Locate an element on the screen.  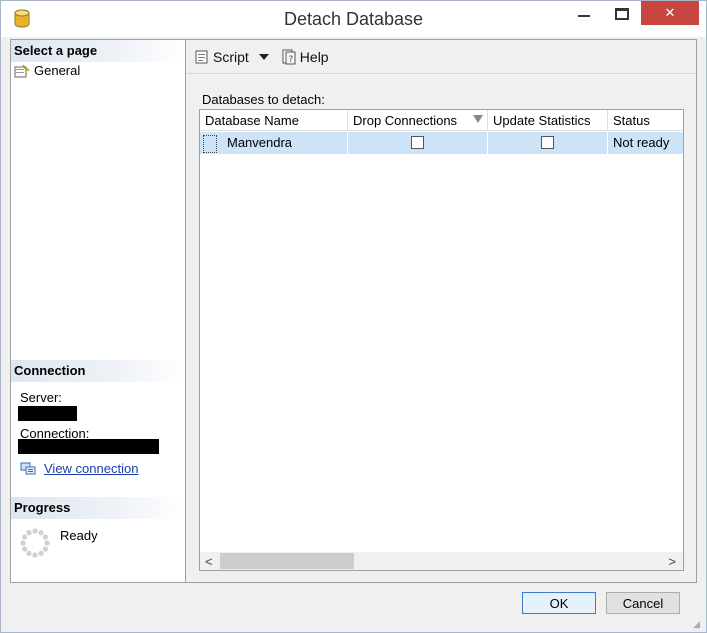
connection-properties-icon is located at coordinates (28, 468).